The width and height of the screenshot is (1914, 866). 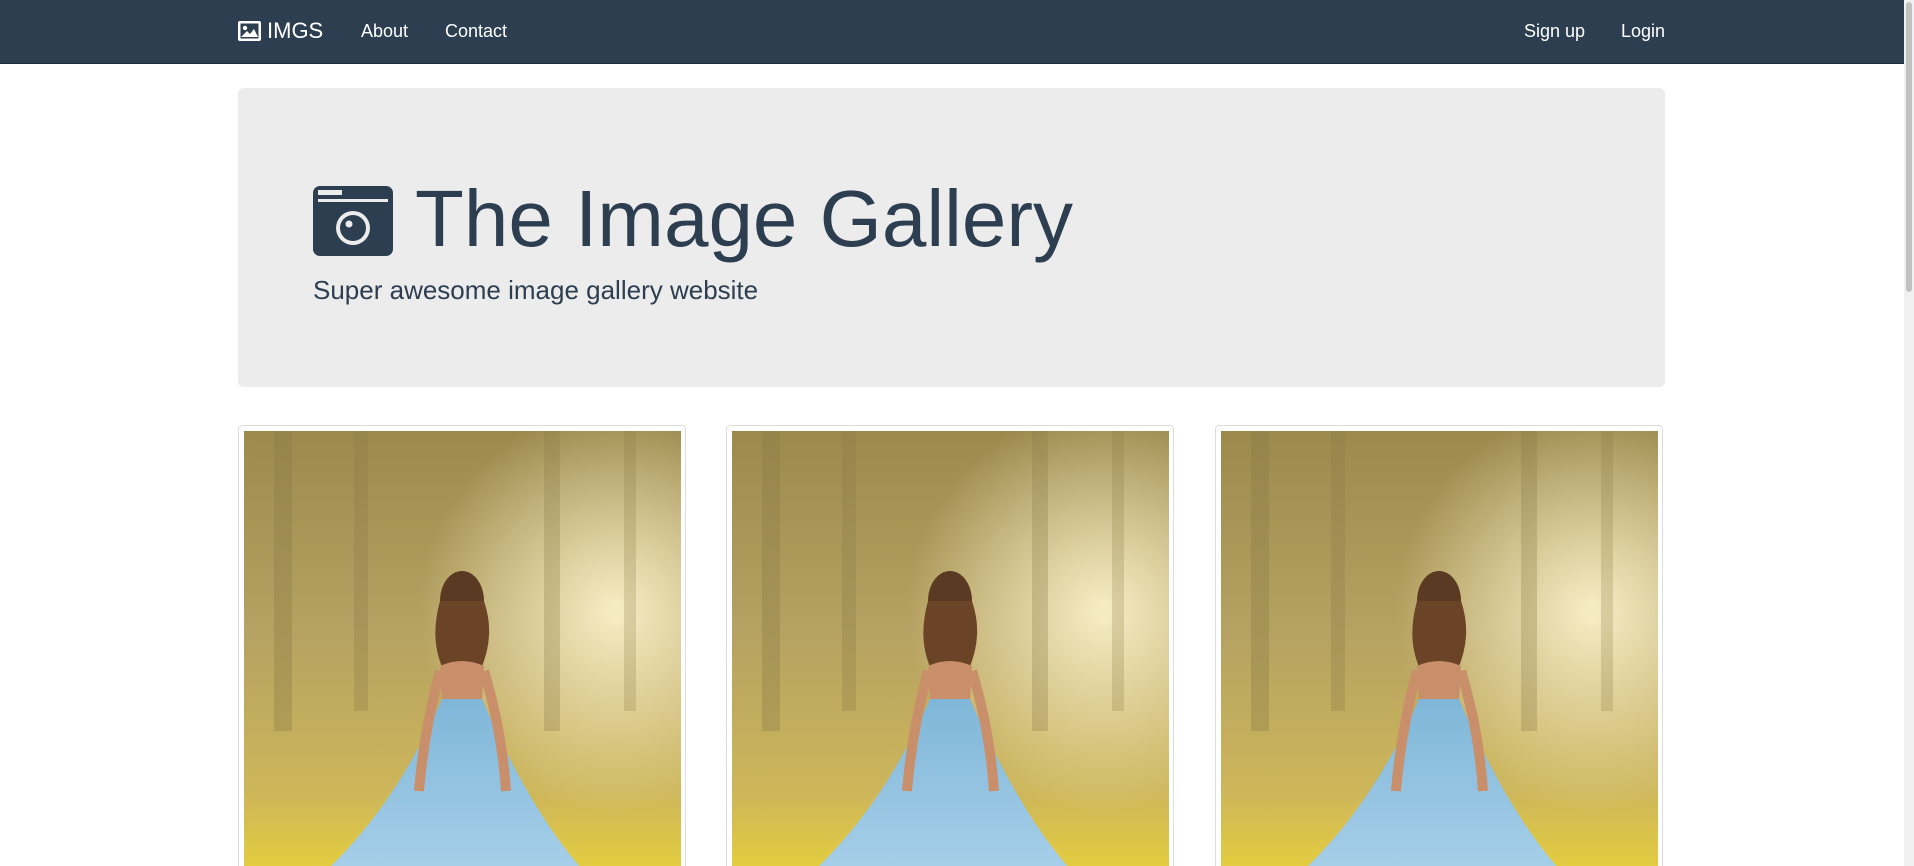 I want to click on brand-link: IMGS, so click(x=280, y=31).